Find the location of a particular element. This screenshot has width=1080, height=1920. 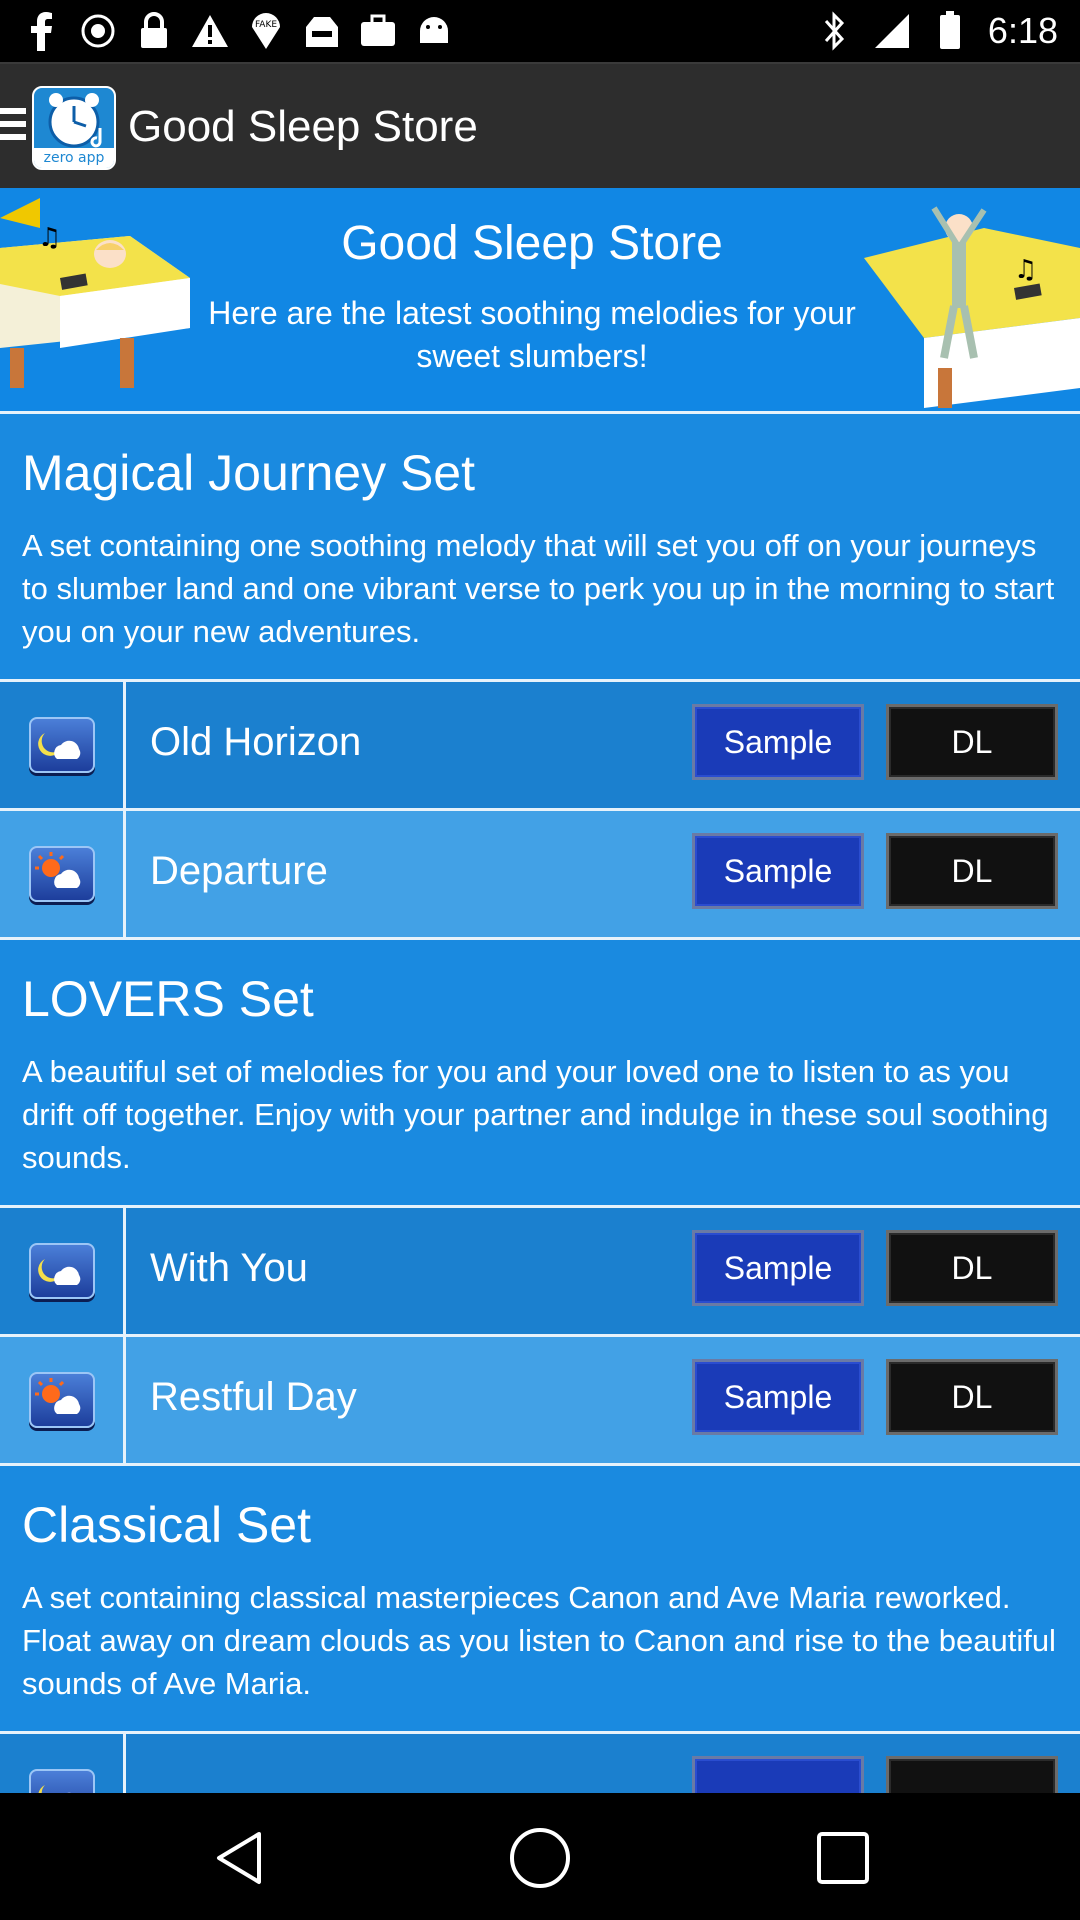

action-bar: zero app Good Sleep Store is located at coordinates (540, 125).